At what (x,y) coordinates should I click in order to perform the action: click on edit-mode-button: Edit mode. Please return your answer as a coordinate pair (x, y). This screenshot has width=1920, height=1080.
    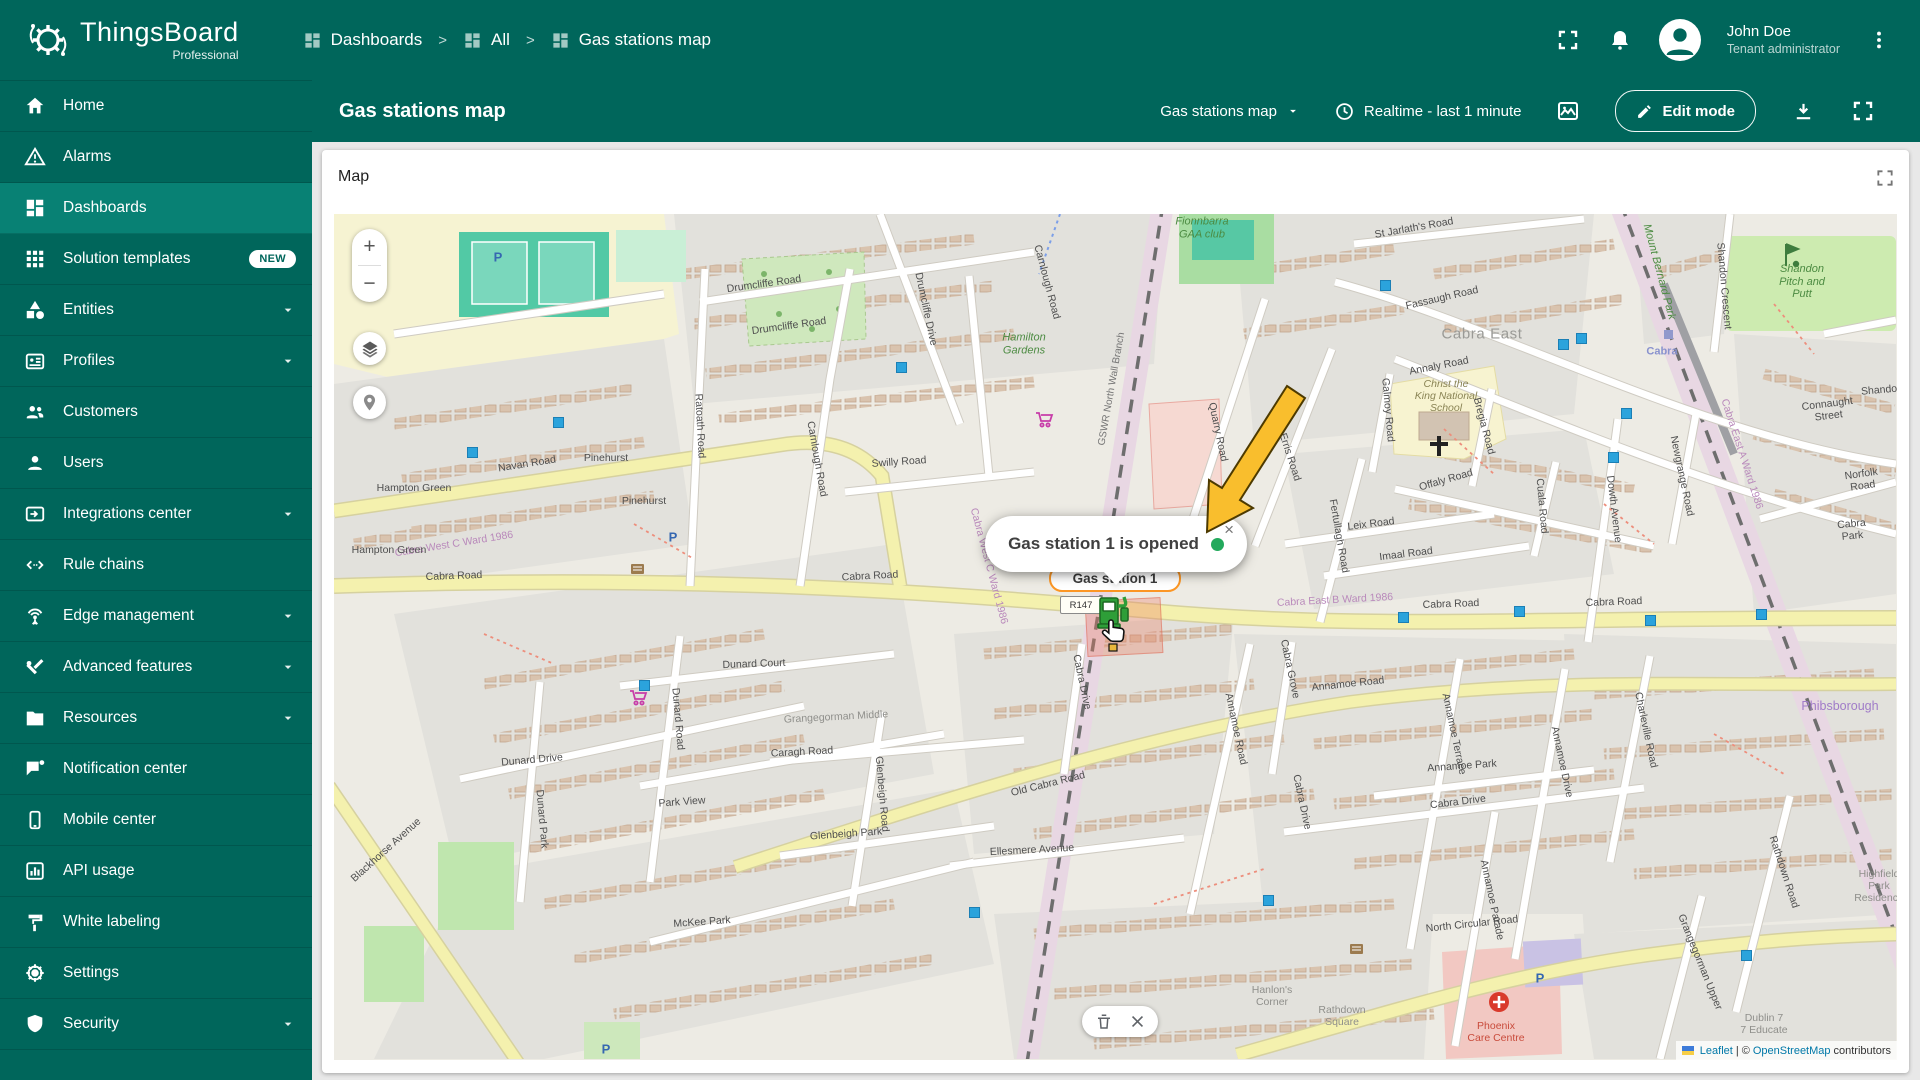
    Looking at the image, I should click on (1685, 111).